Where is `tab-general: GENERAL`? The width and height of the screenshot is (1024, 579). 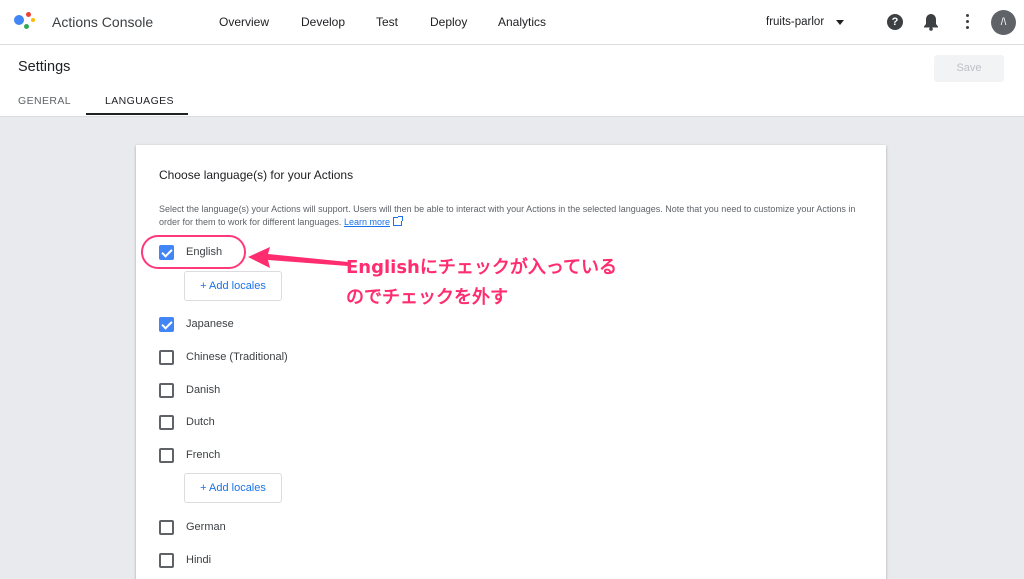 tab-general: GENERAL is located at coordinates (44, 101).